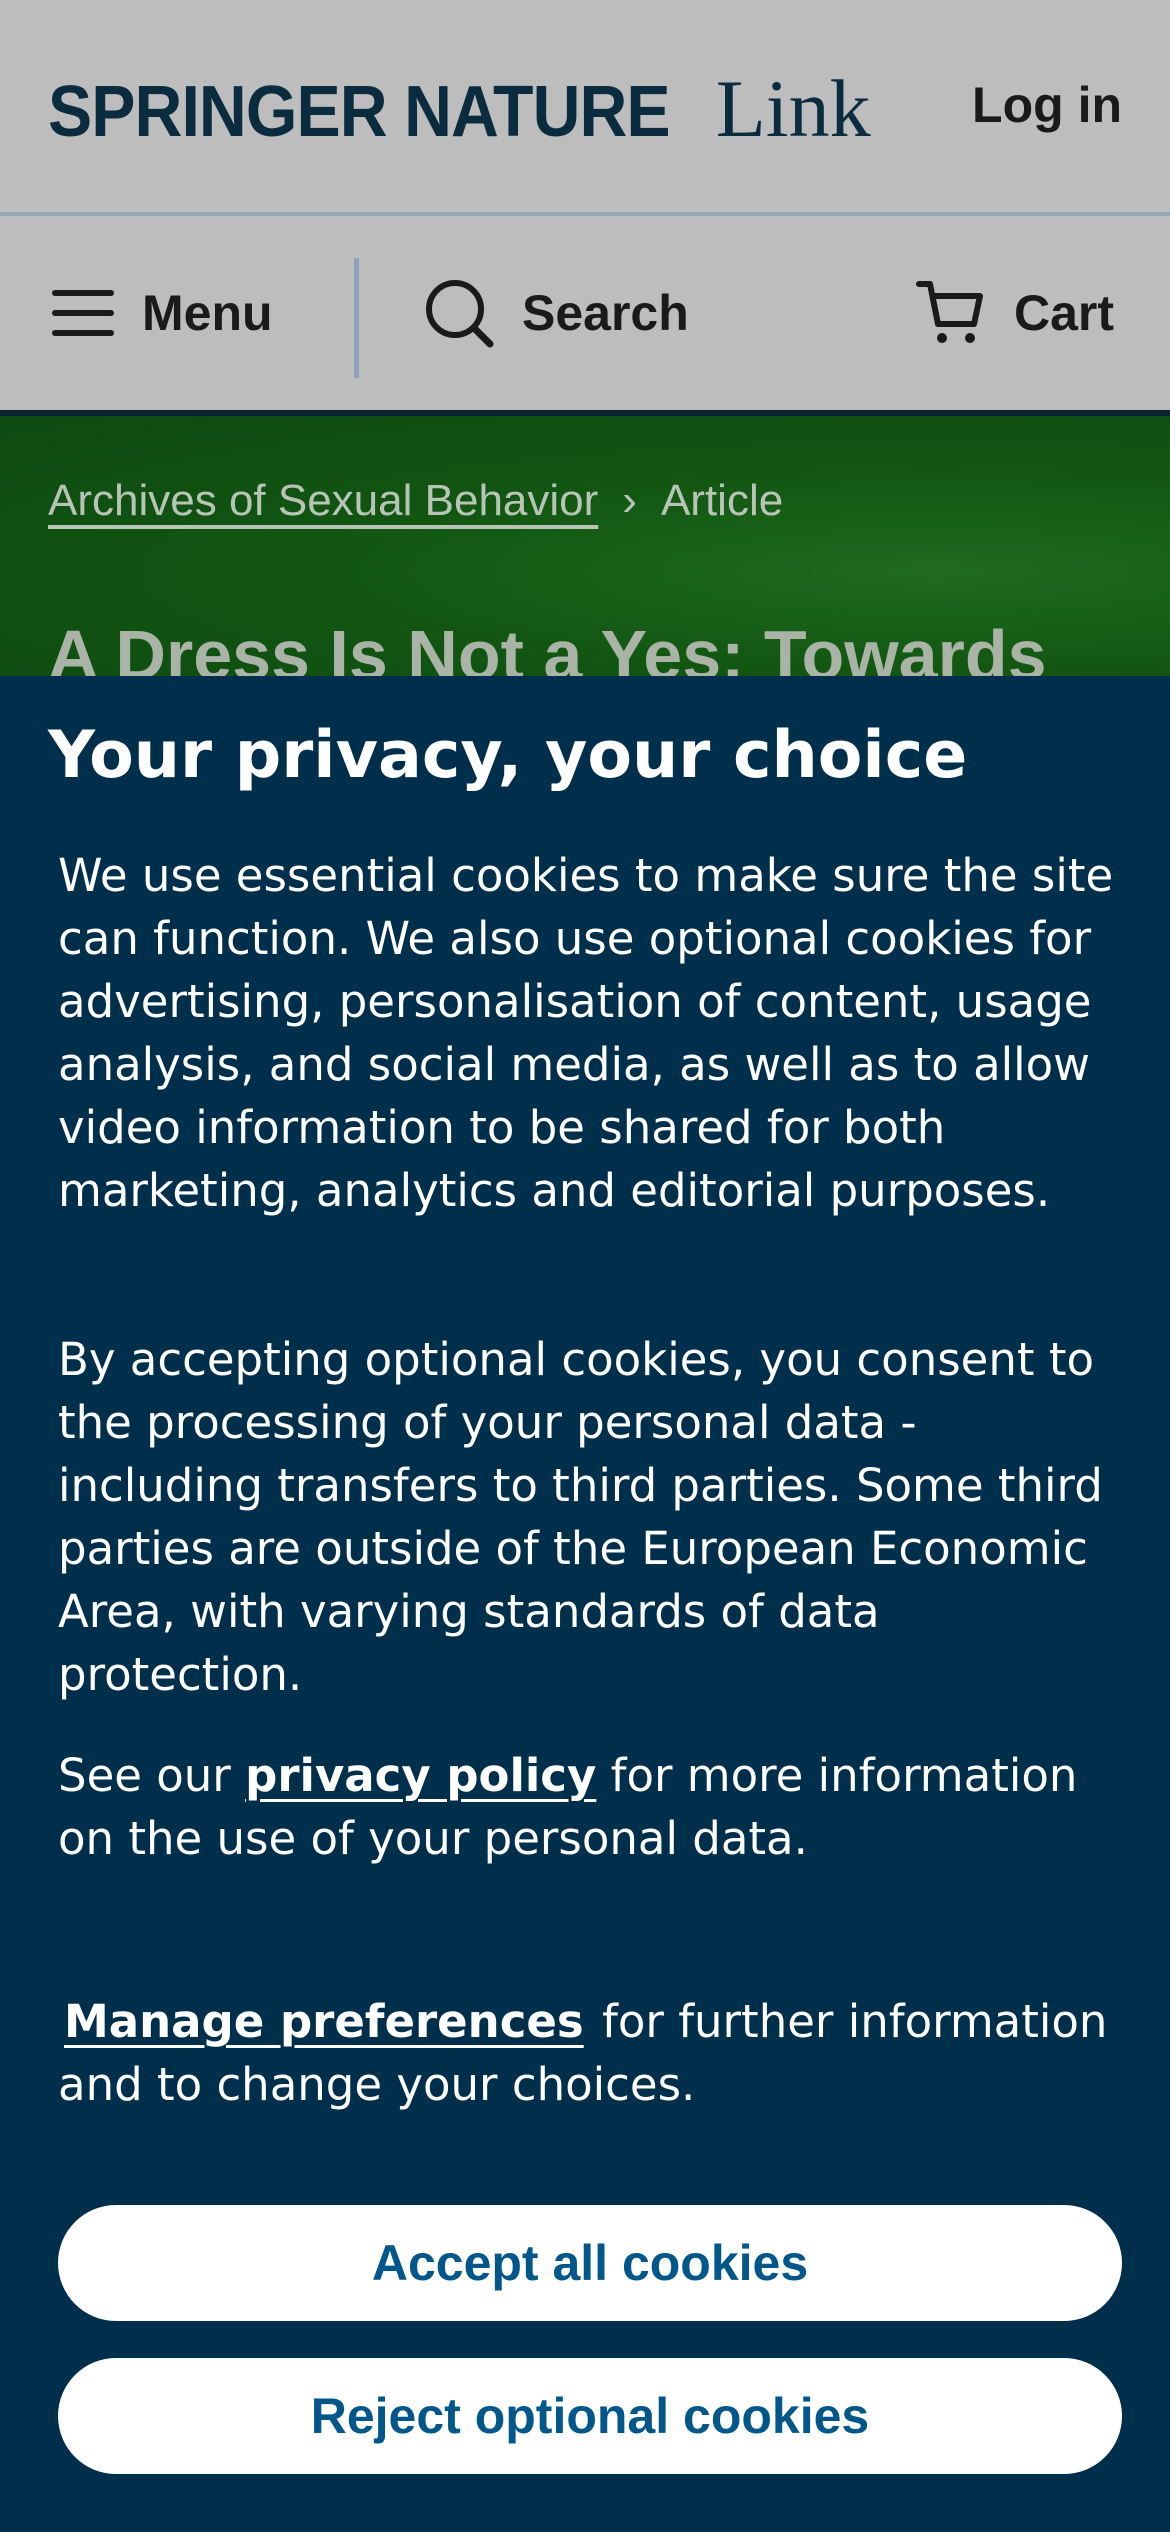 Image resolution: width=1170 pixels, height=2532 pixels. Describe the element at coordinates (323, 501) in the screenshot. I see `breadcrumb-journal-link: Archives of Sexual Behavior` at that location.